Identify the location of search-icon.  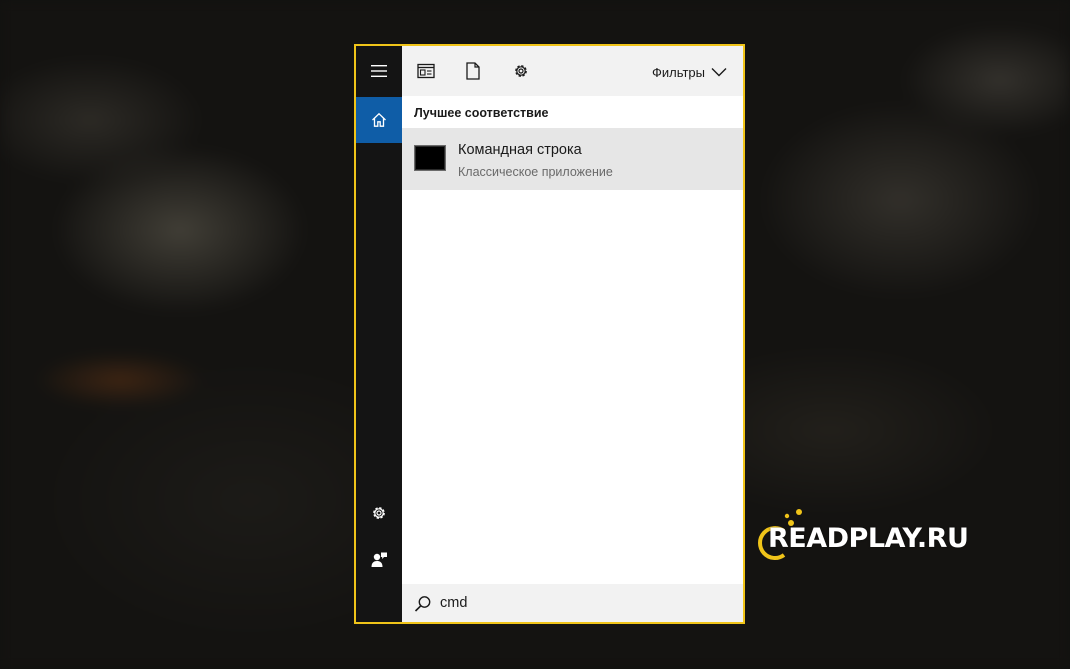
(422, 604).